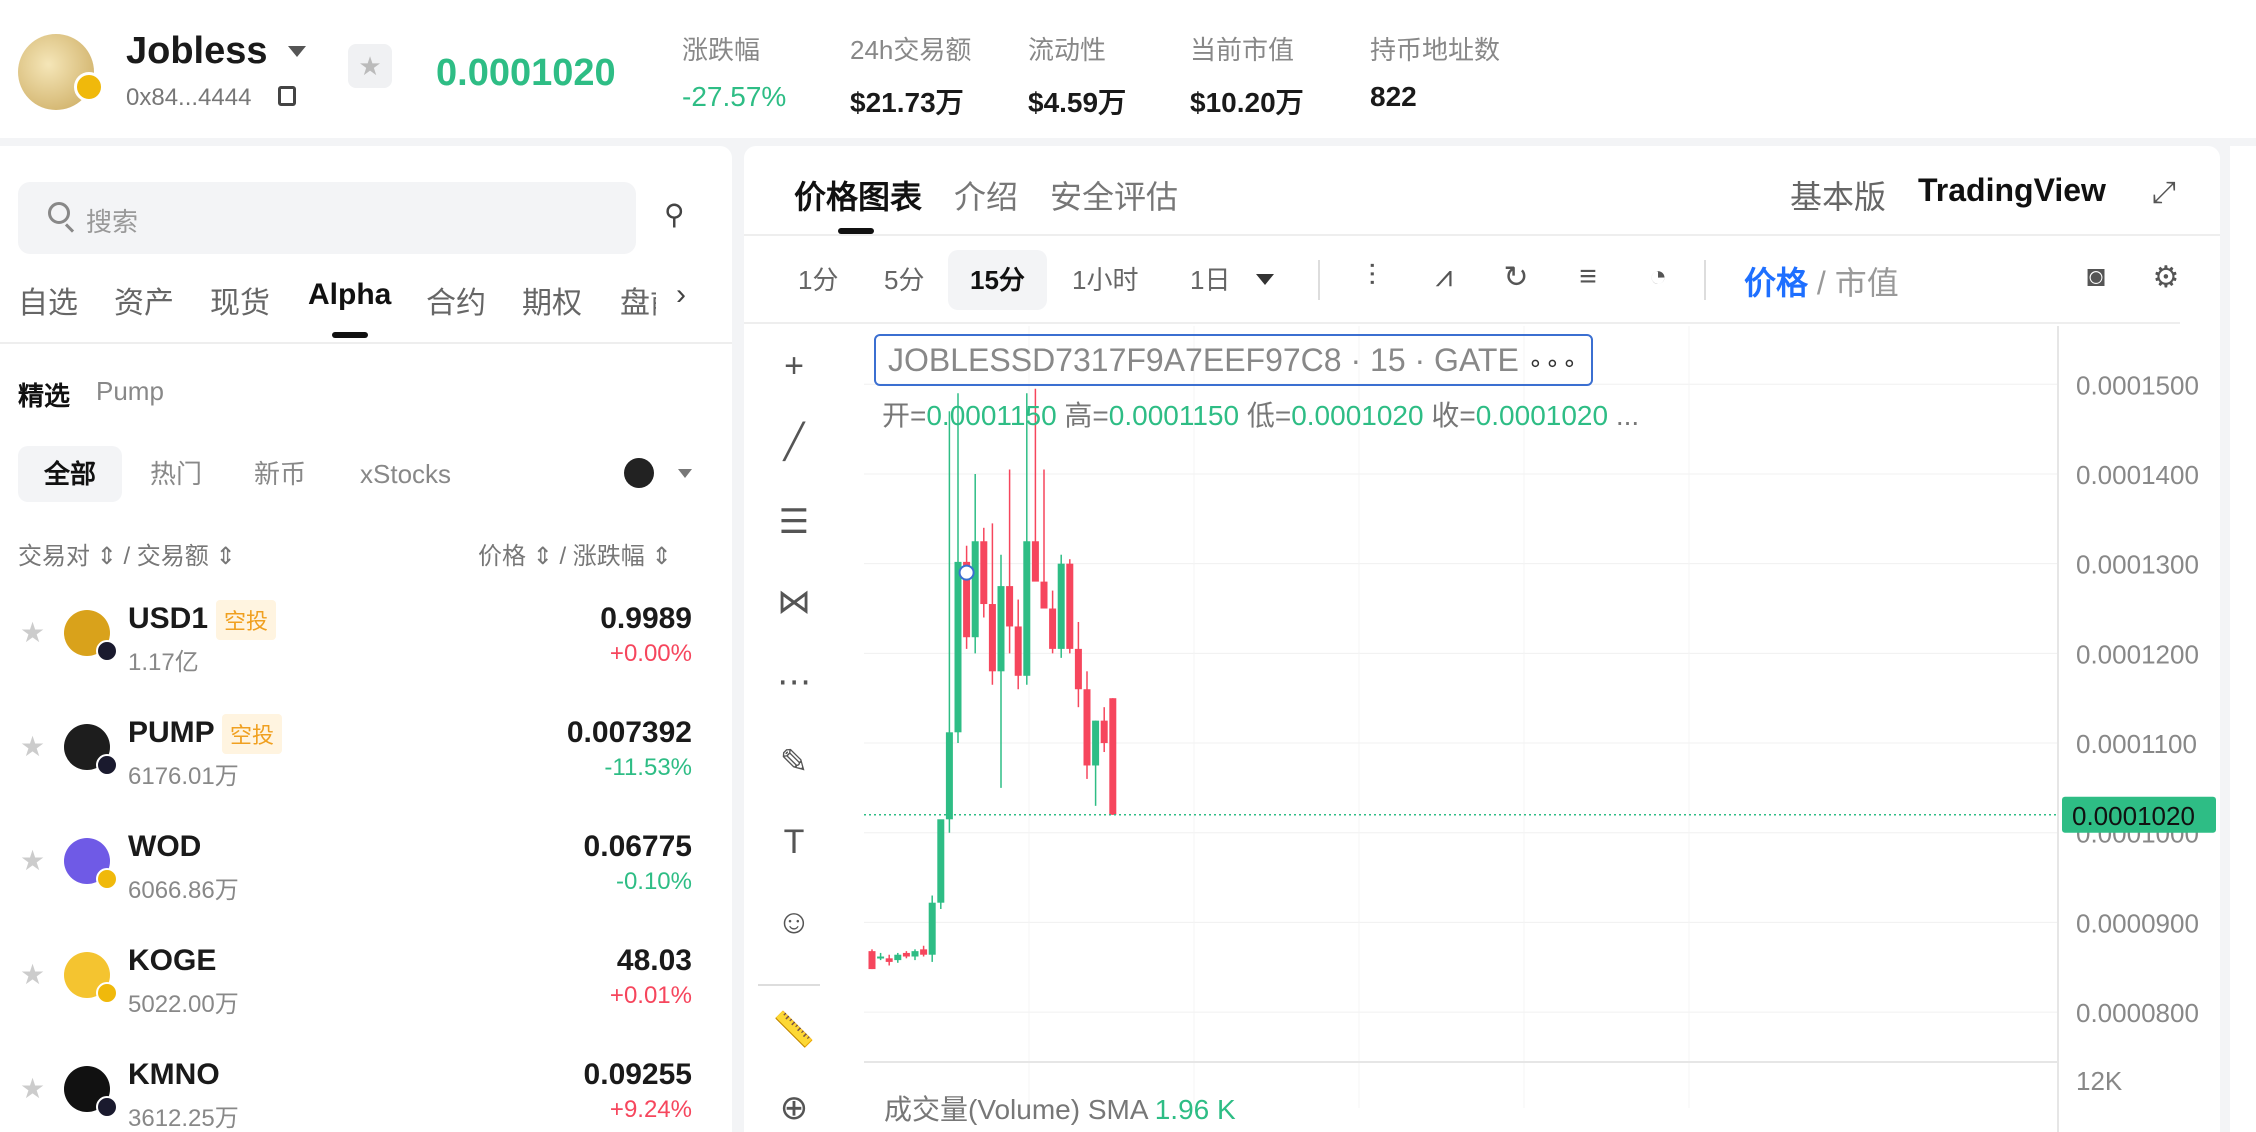  I want to click on filter-new: 新币, so click(280, 474).